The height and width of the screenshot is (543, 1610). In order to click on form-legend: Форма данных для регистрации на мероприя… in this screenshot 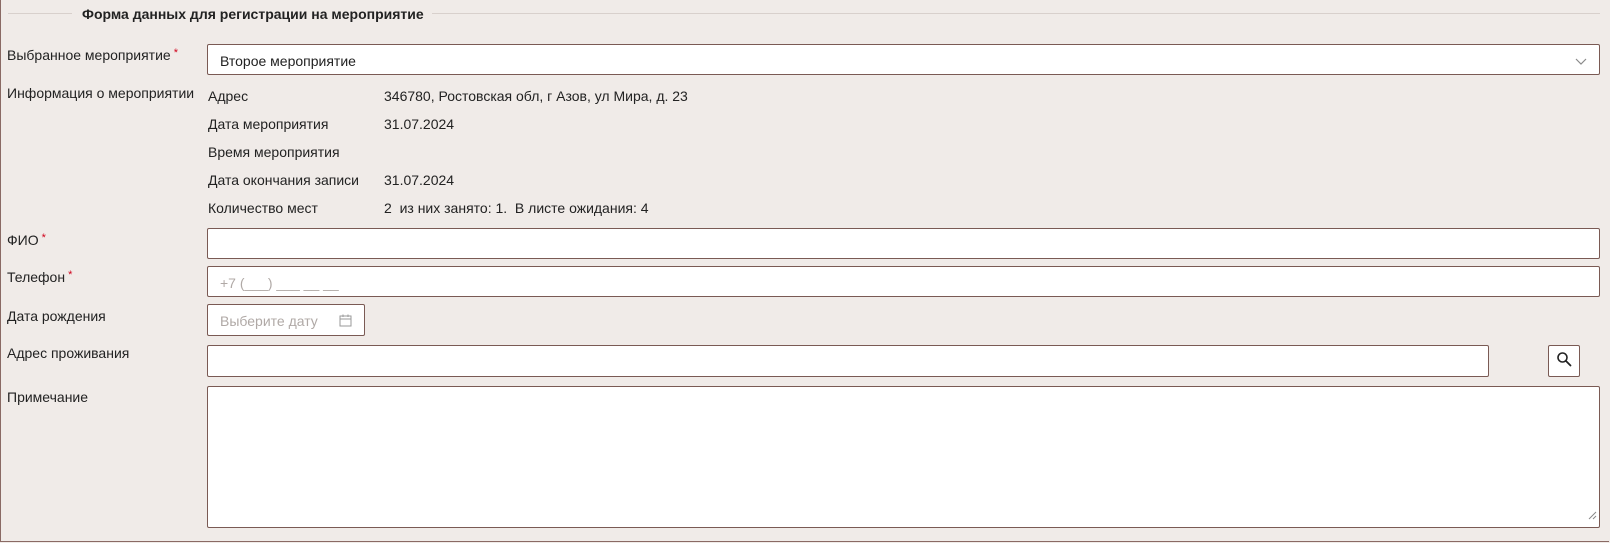, I will do `click(253, 14)`.